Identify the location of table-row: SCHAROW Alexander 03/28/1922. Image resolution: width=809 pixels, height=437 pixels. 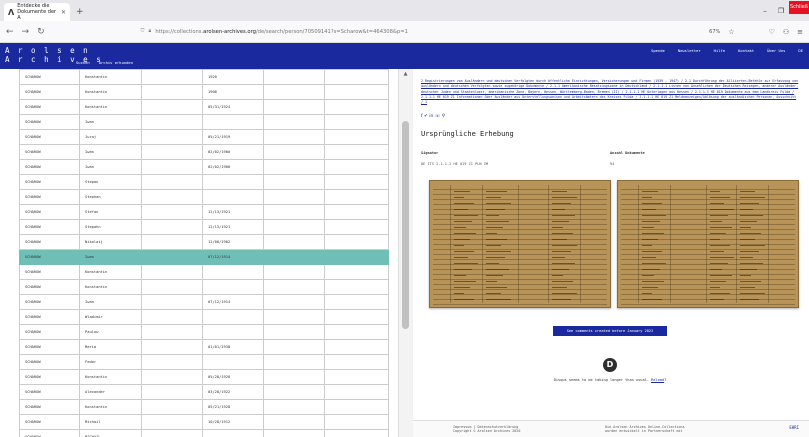
(204, 392).